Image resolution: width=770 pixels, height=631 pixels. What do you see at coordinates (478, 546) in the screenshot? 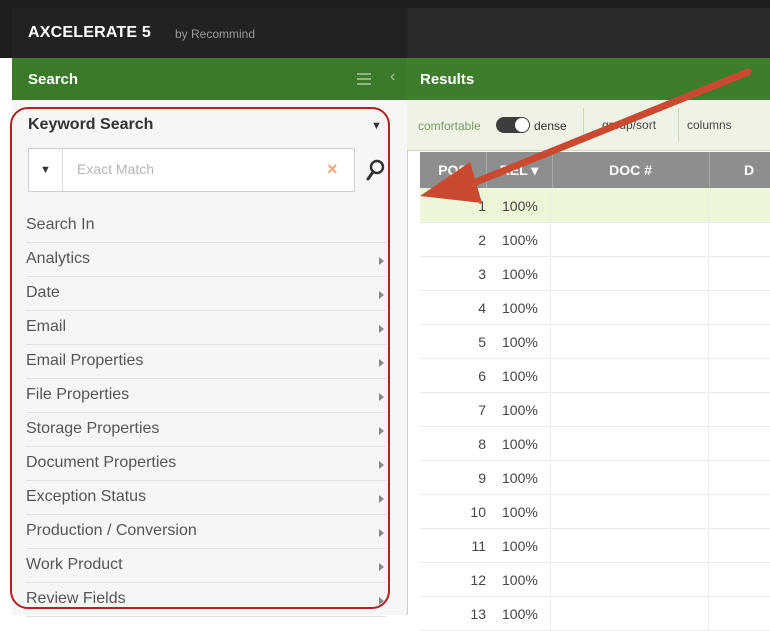
I see `row-pos: 11` at bounding box center [478, 546].